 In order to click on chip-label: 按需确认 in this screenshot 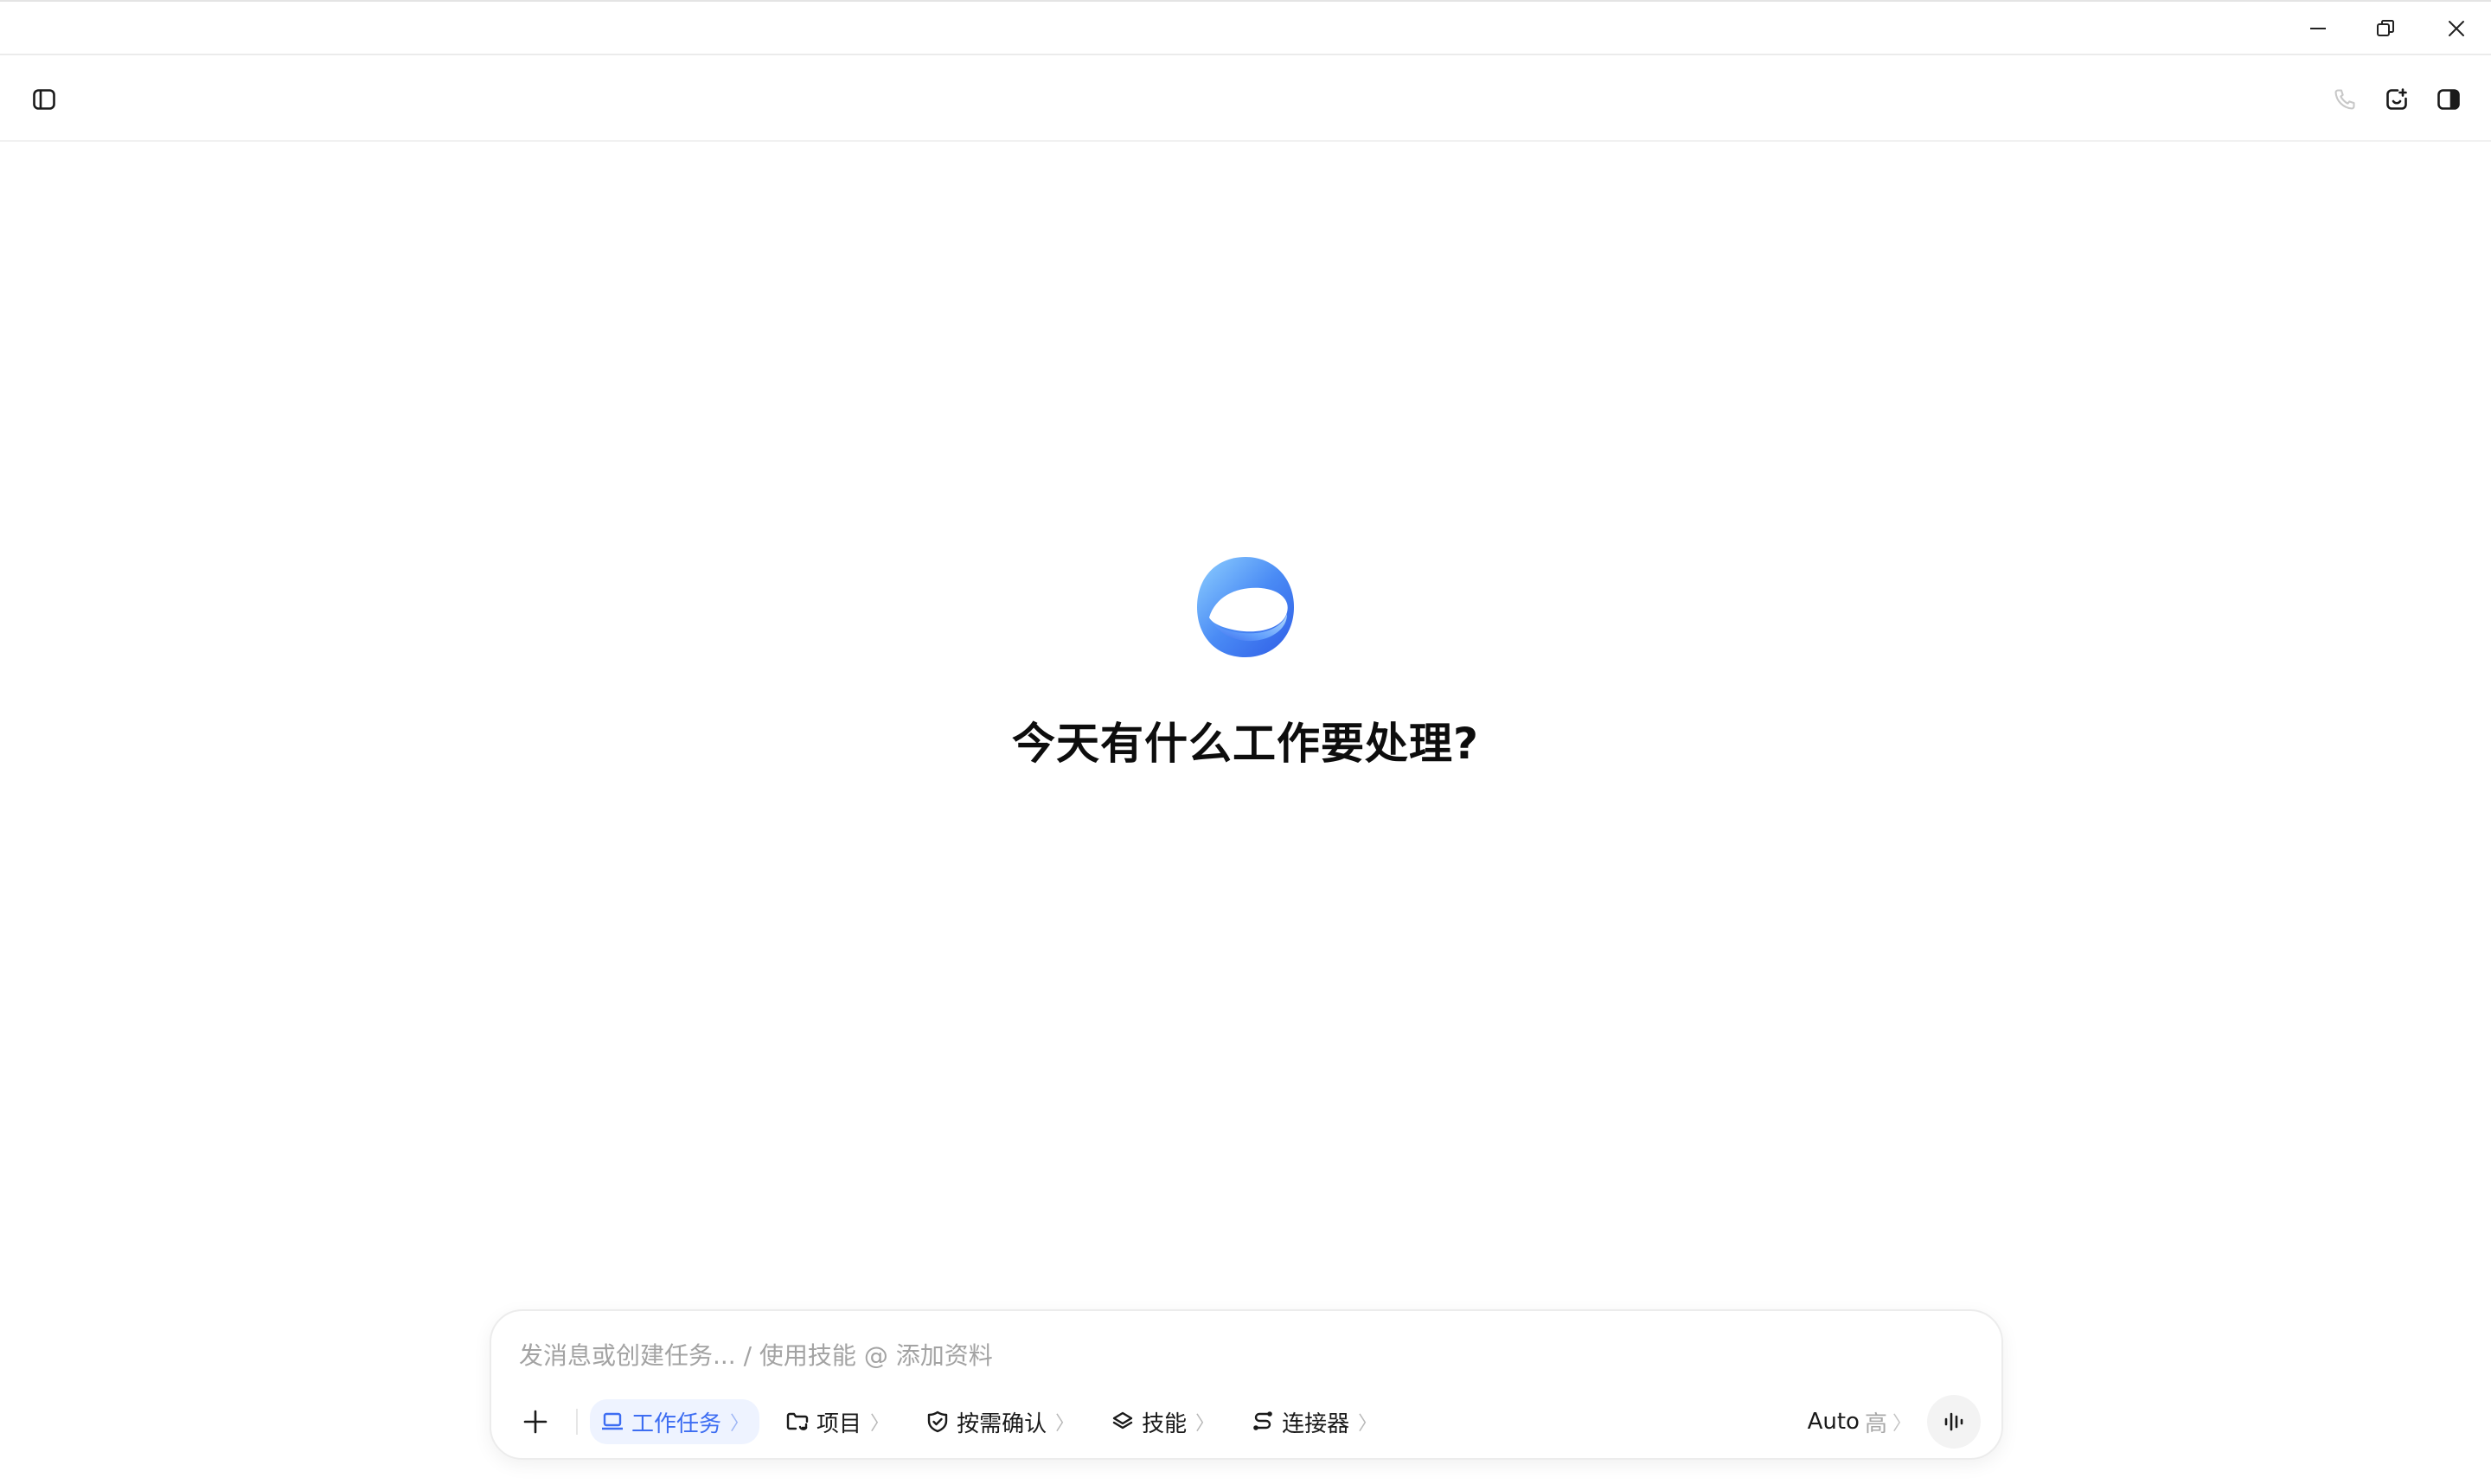, I will do `click(1002, 1424)`.